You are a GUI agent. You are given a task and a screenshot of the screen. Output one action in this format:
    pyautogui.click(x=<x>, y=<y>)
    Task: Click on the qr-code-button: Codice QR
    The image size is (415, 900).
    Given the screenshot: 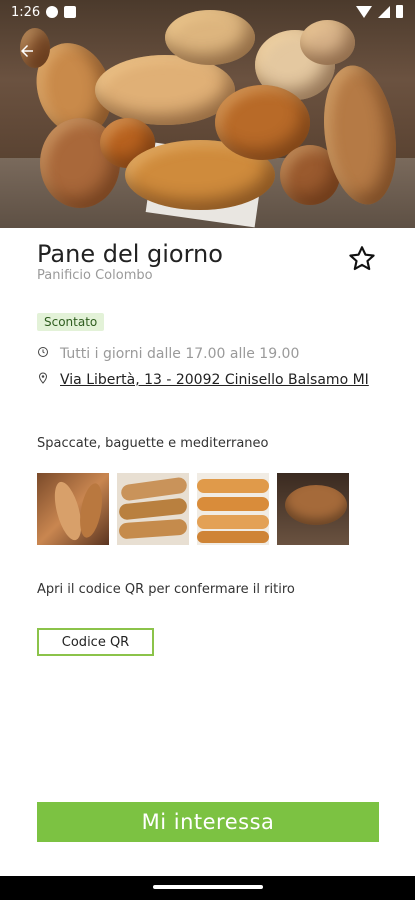 What is the action you would take?
    pyautogui.click(x=95, y=642)
    